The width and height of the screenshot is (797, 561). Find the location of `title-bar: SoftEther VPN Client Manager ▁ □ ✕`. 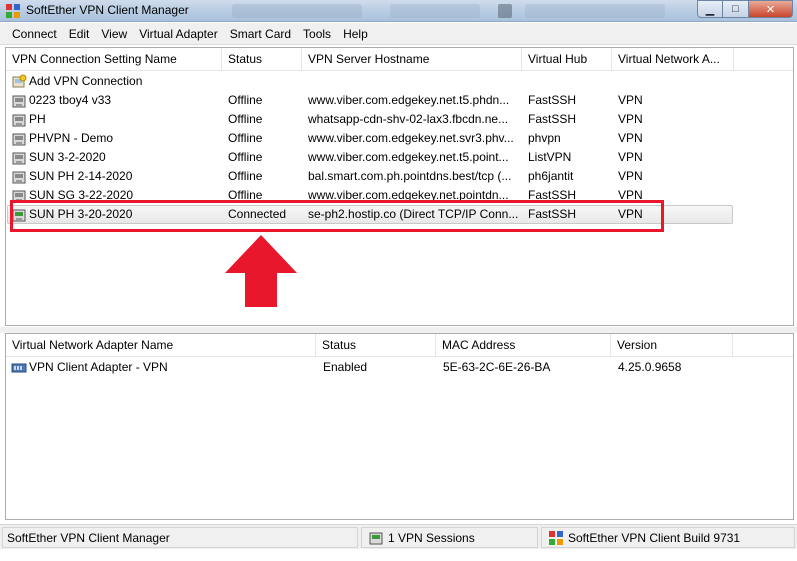

title-bar: SoftEther VPN Client Manager ▁ □ ✕ is located at coordinates (398, 11).